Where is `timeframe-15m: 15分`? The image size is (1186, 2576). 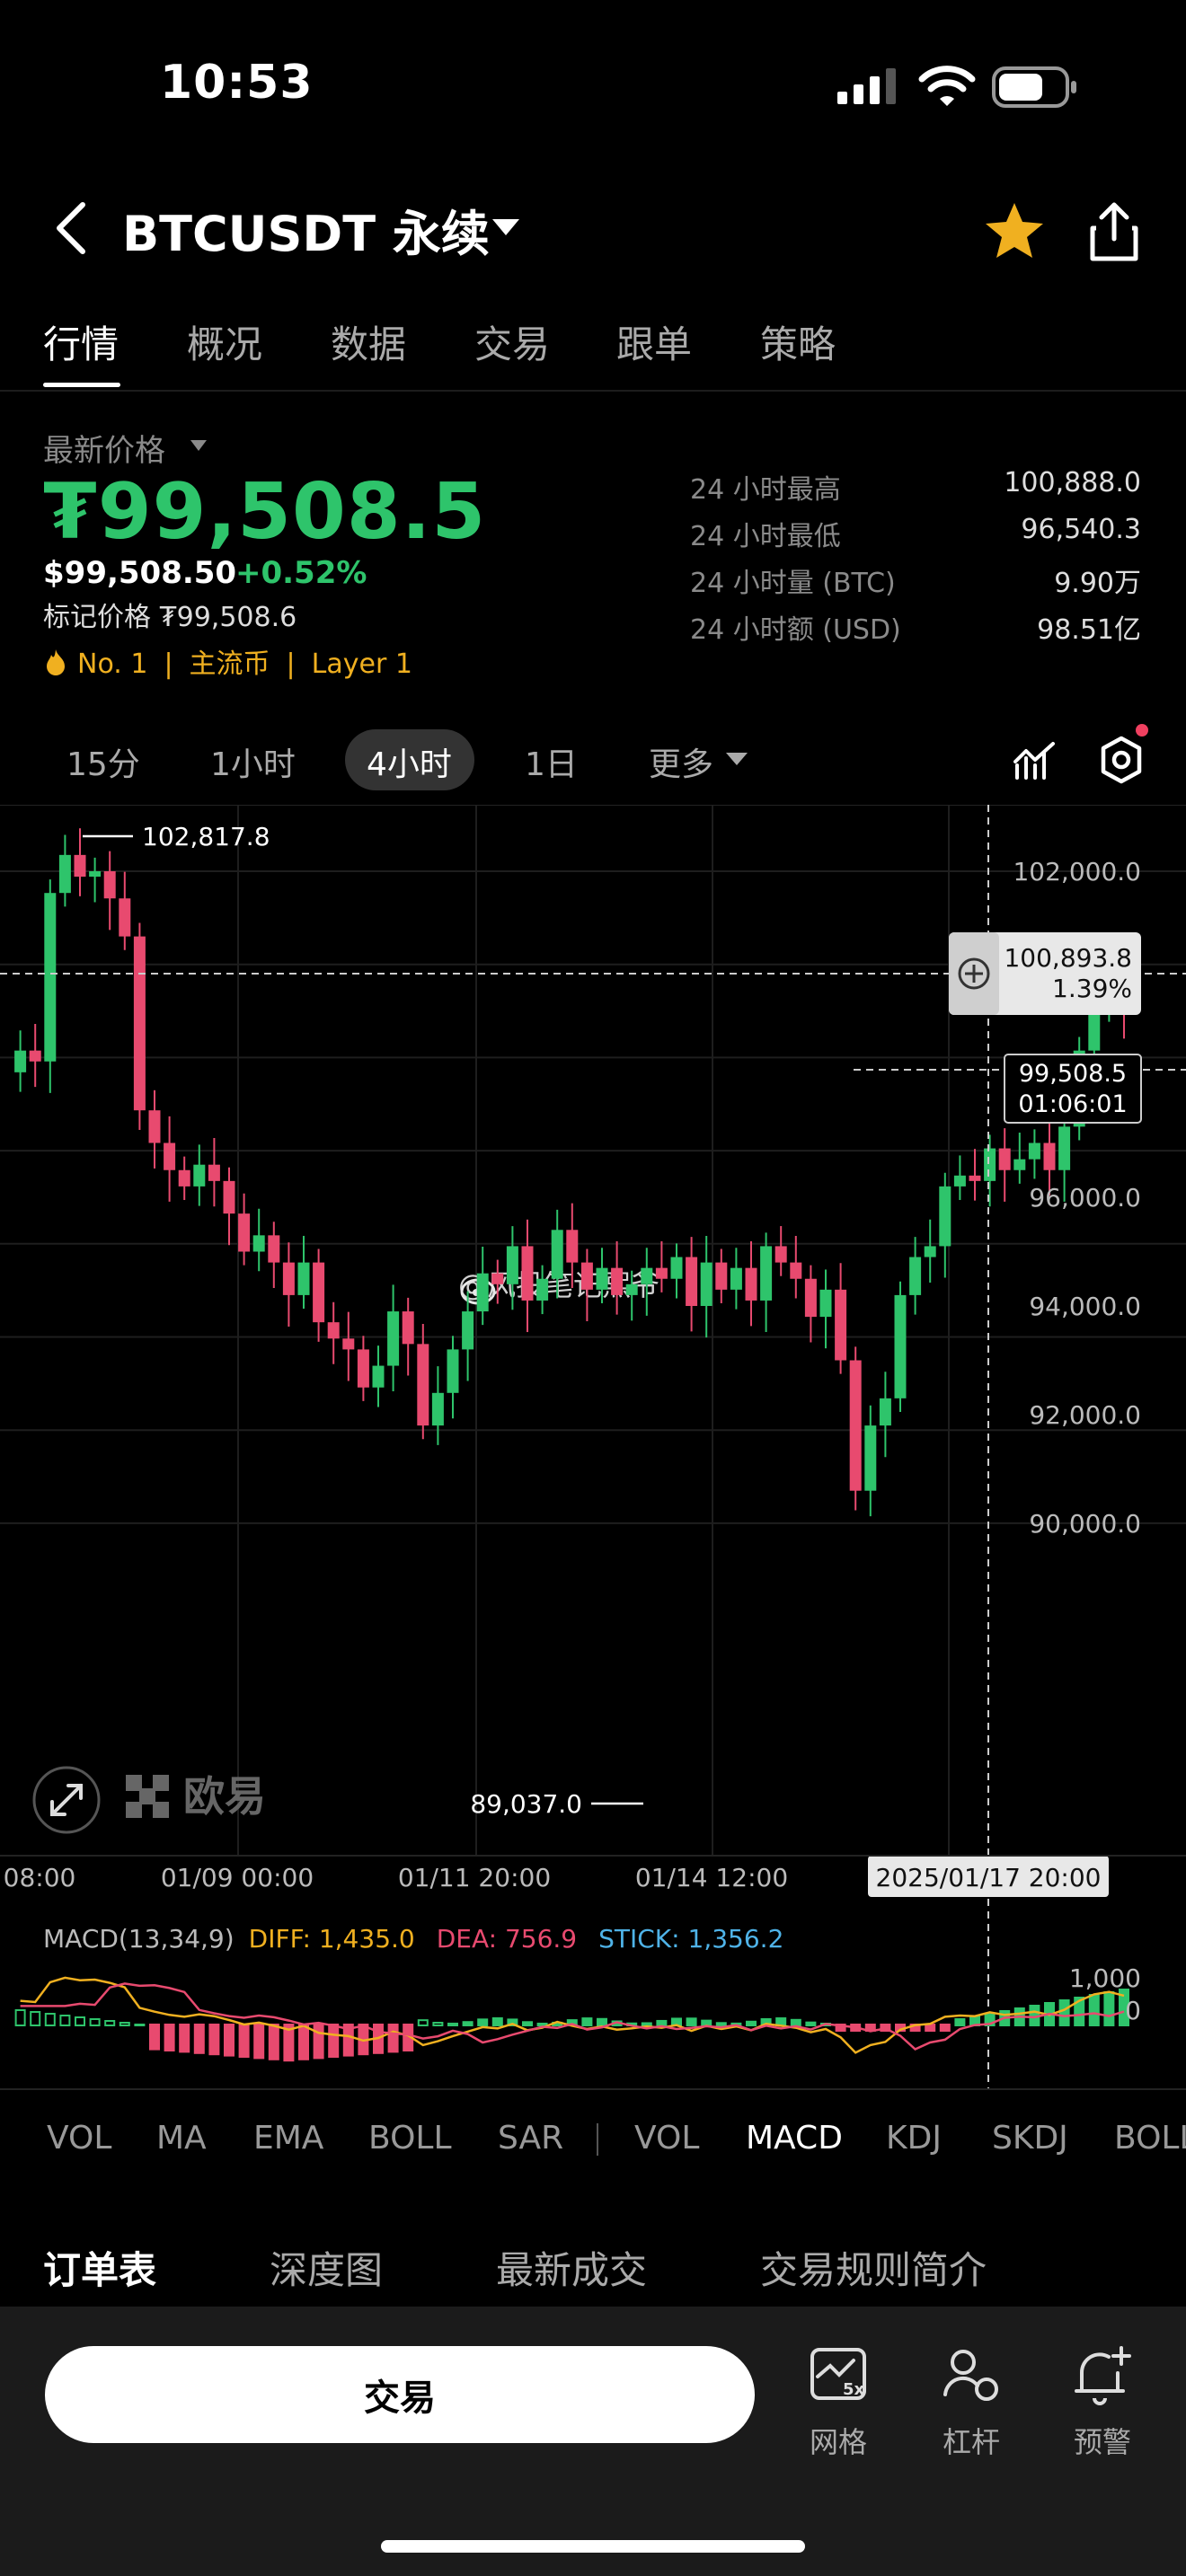
timeframe-15m: 15分 is located at coordinates (103, 761).